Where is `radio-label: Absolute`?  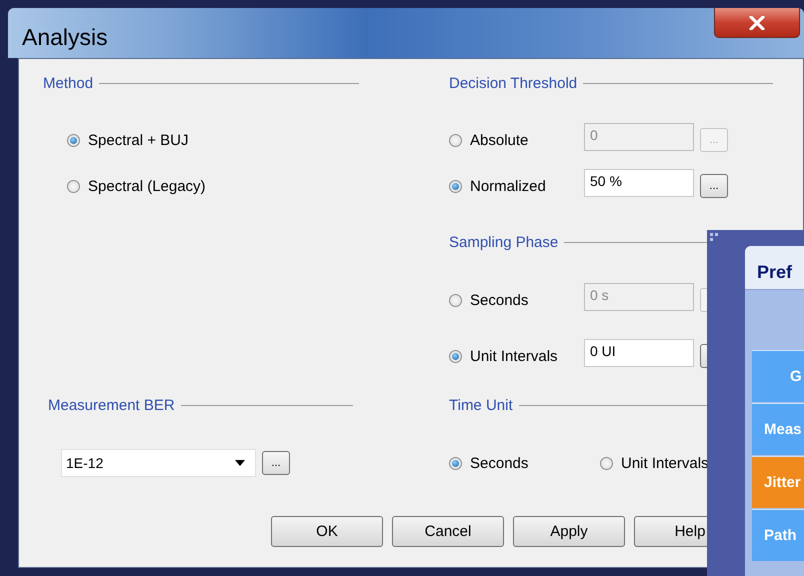
radio-label: Absolute is located at coordinates (500, 140).